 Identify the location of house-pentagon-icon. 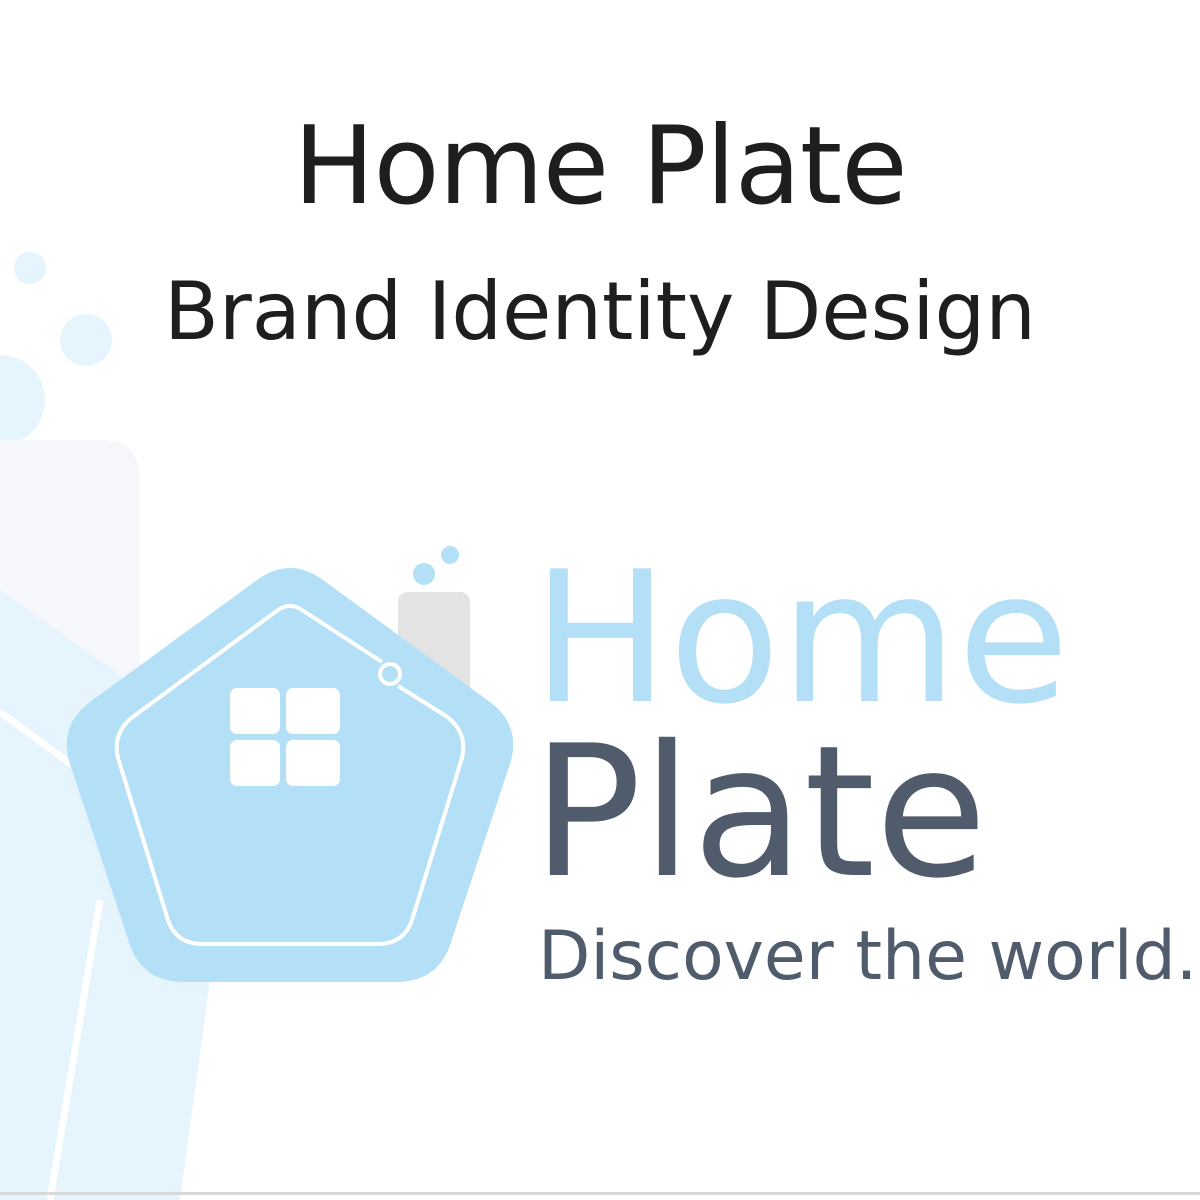
(290, 764).